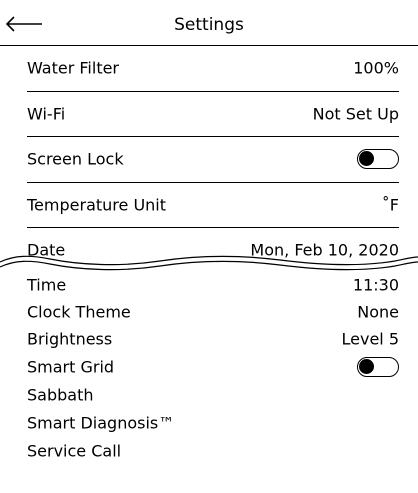 The image size is (418, 493). What do you see at coordinates (378, 159) in the screenshot?
I see `screen-lock-toggle` at bounding box center [378, 159].